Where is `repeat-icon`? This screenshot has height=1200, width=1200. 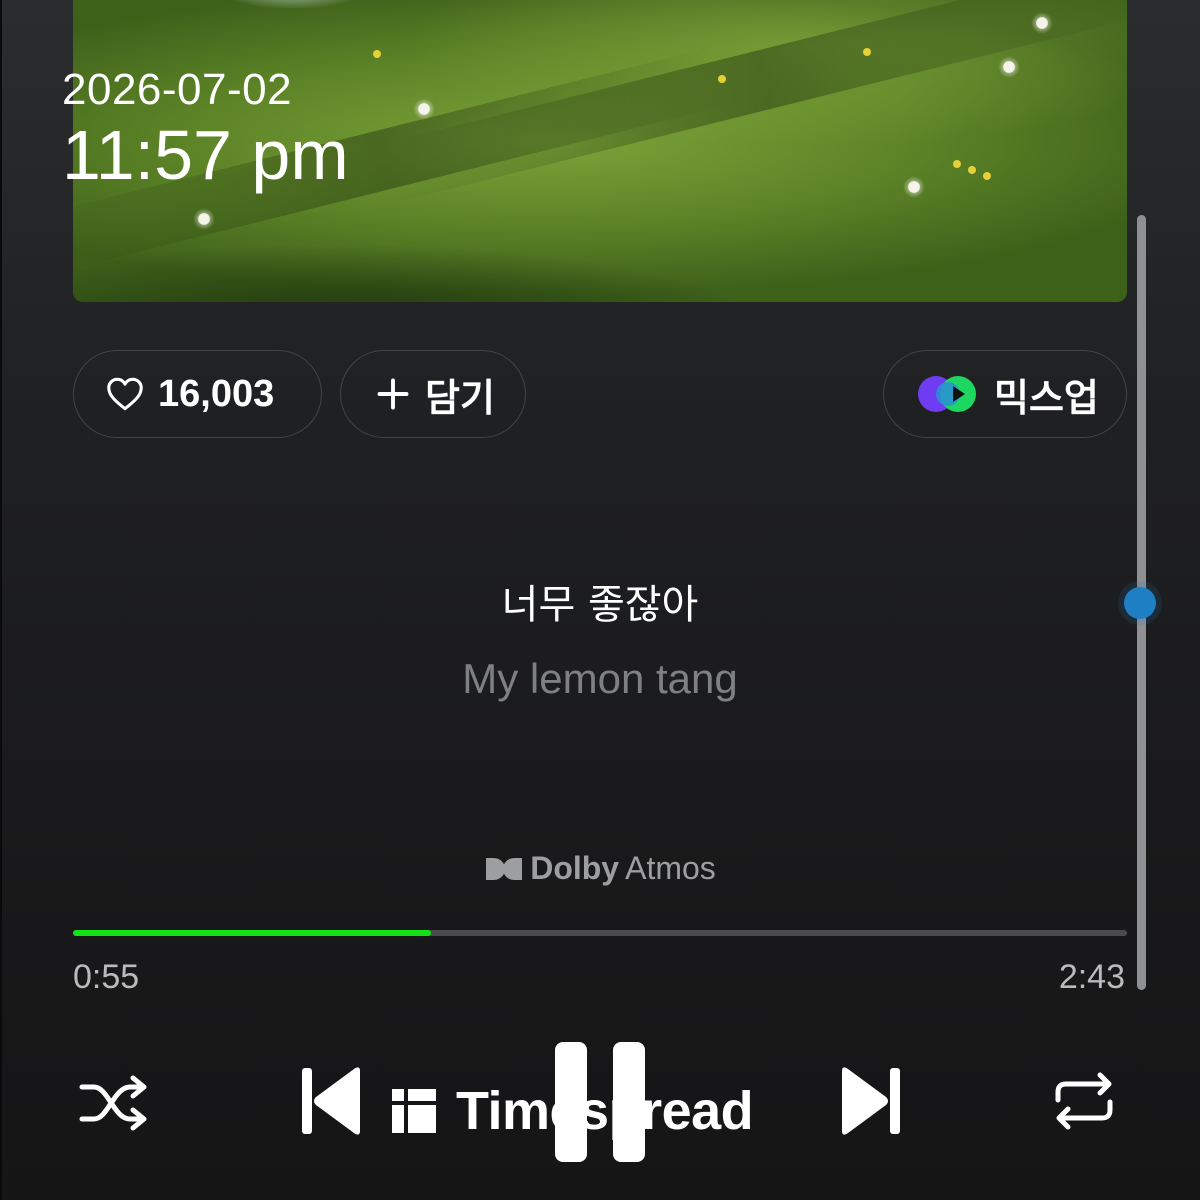 repeat-icon is located at coordinates (1084, 1101).